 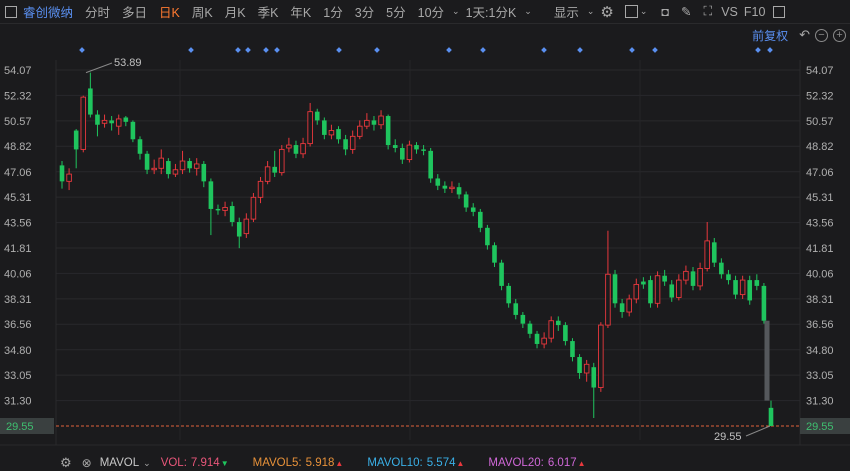 What do you see at coordinates (516, 463) in the screenshot?
I see `mavol20-label: MAVOL20:` at bounding box center [516, 463].